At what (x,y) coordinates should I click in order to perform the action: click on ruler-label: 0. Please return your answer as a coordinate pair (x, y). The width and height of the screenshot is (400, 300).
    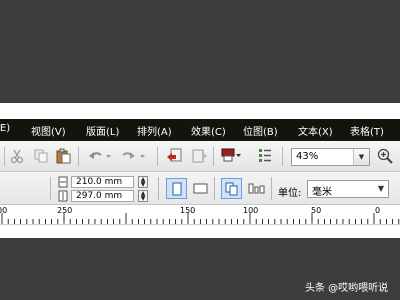
    Looking at the image, I should click on (378, 210).